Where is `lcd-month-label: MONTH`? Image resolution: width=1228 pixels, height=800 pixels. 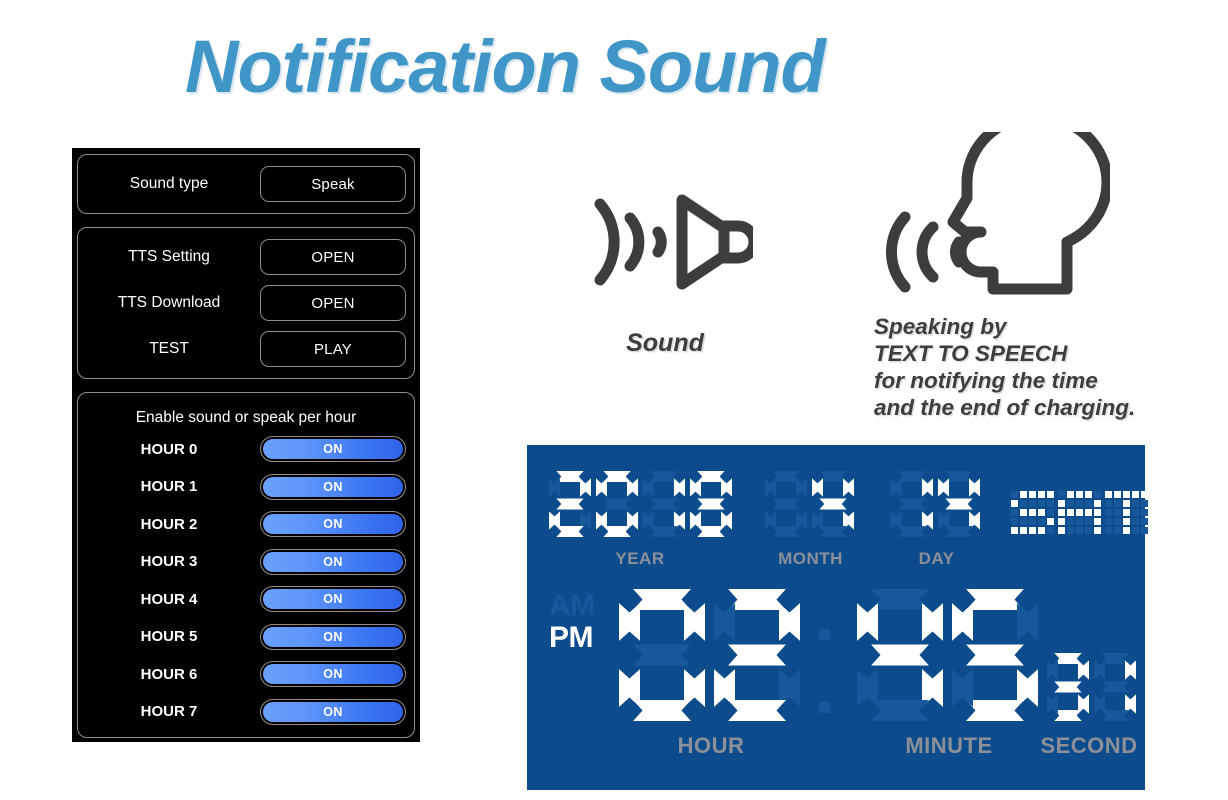
lcd-month-label: MONTH is located at coordinates (810, 558).